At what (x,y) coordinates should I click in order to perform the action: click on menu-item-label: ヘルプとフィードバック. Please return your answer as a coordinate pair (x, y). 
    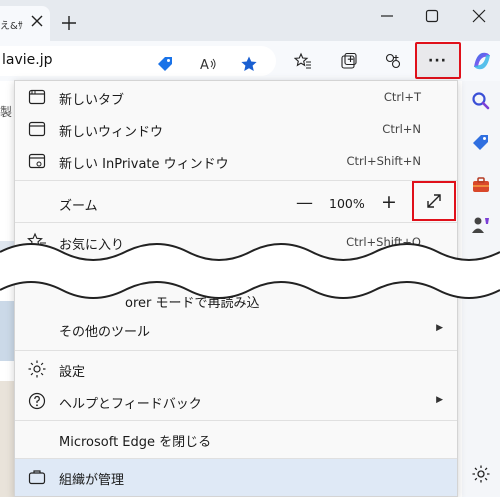
    Looking at the image, I should click on (130, 404).